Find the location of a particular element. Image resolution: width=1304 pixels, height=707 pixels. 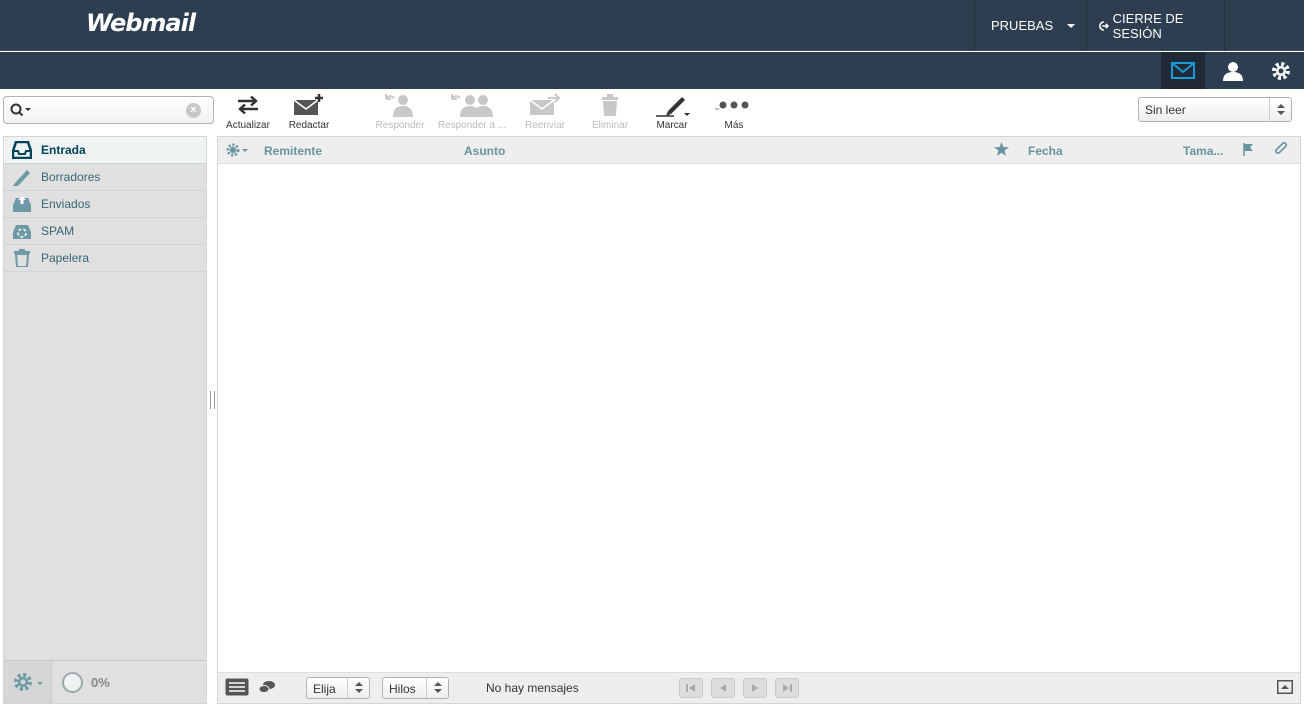

filter-select: Sin leer is located at coordinates (1215, 109).